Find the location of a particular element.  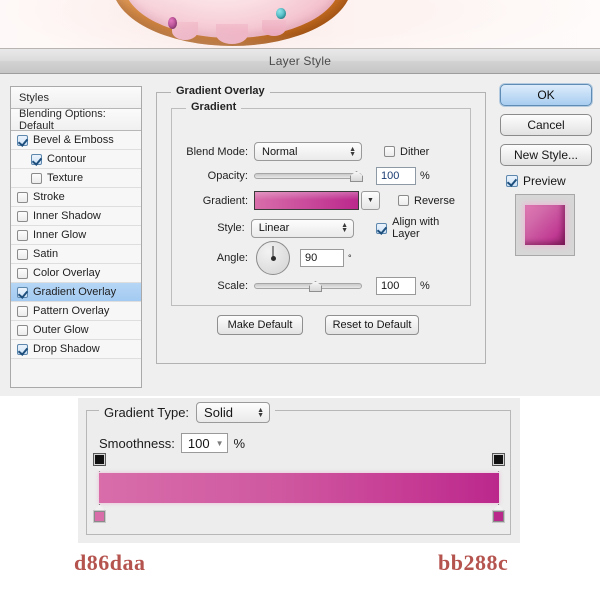

angle-dial is located at coordinates (273, 258).